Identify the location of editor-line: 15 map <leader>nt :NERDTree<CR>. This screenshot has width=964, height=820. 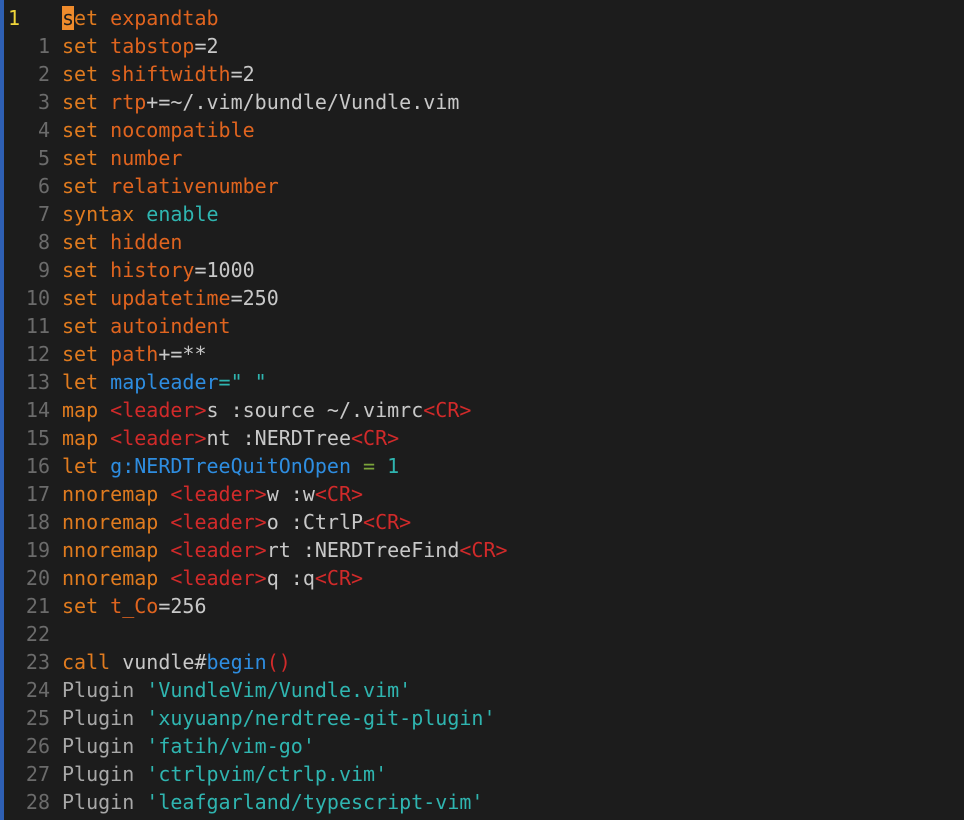
(201, 438).